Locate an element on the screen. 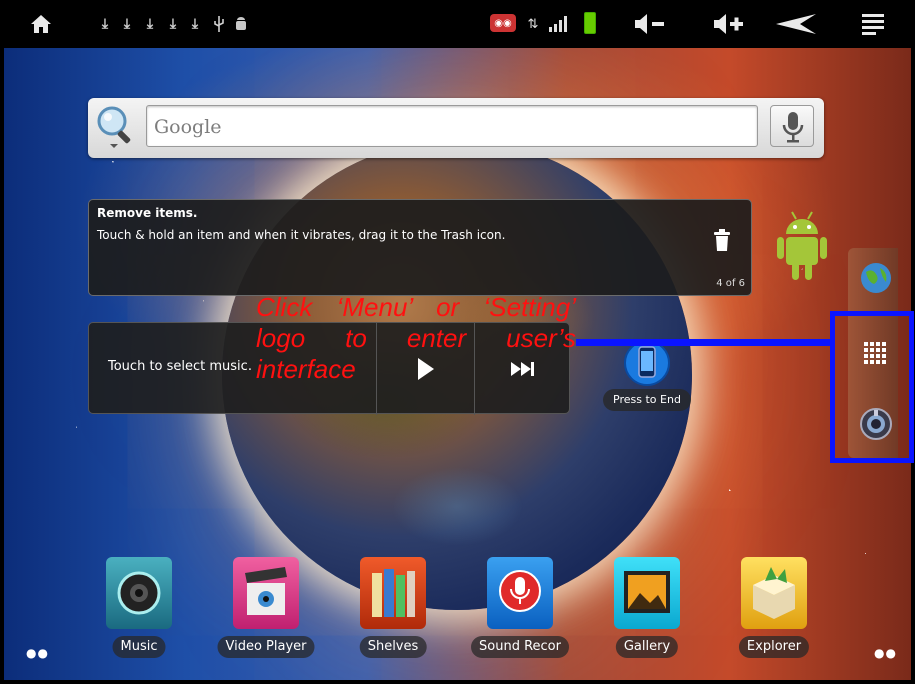 The width and height of the screenshot is (915, 684). app-video-player: Video Player is located at coordinates (266, 609).